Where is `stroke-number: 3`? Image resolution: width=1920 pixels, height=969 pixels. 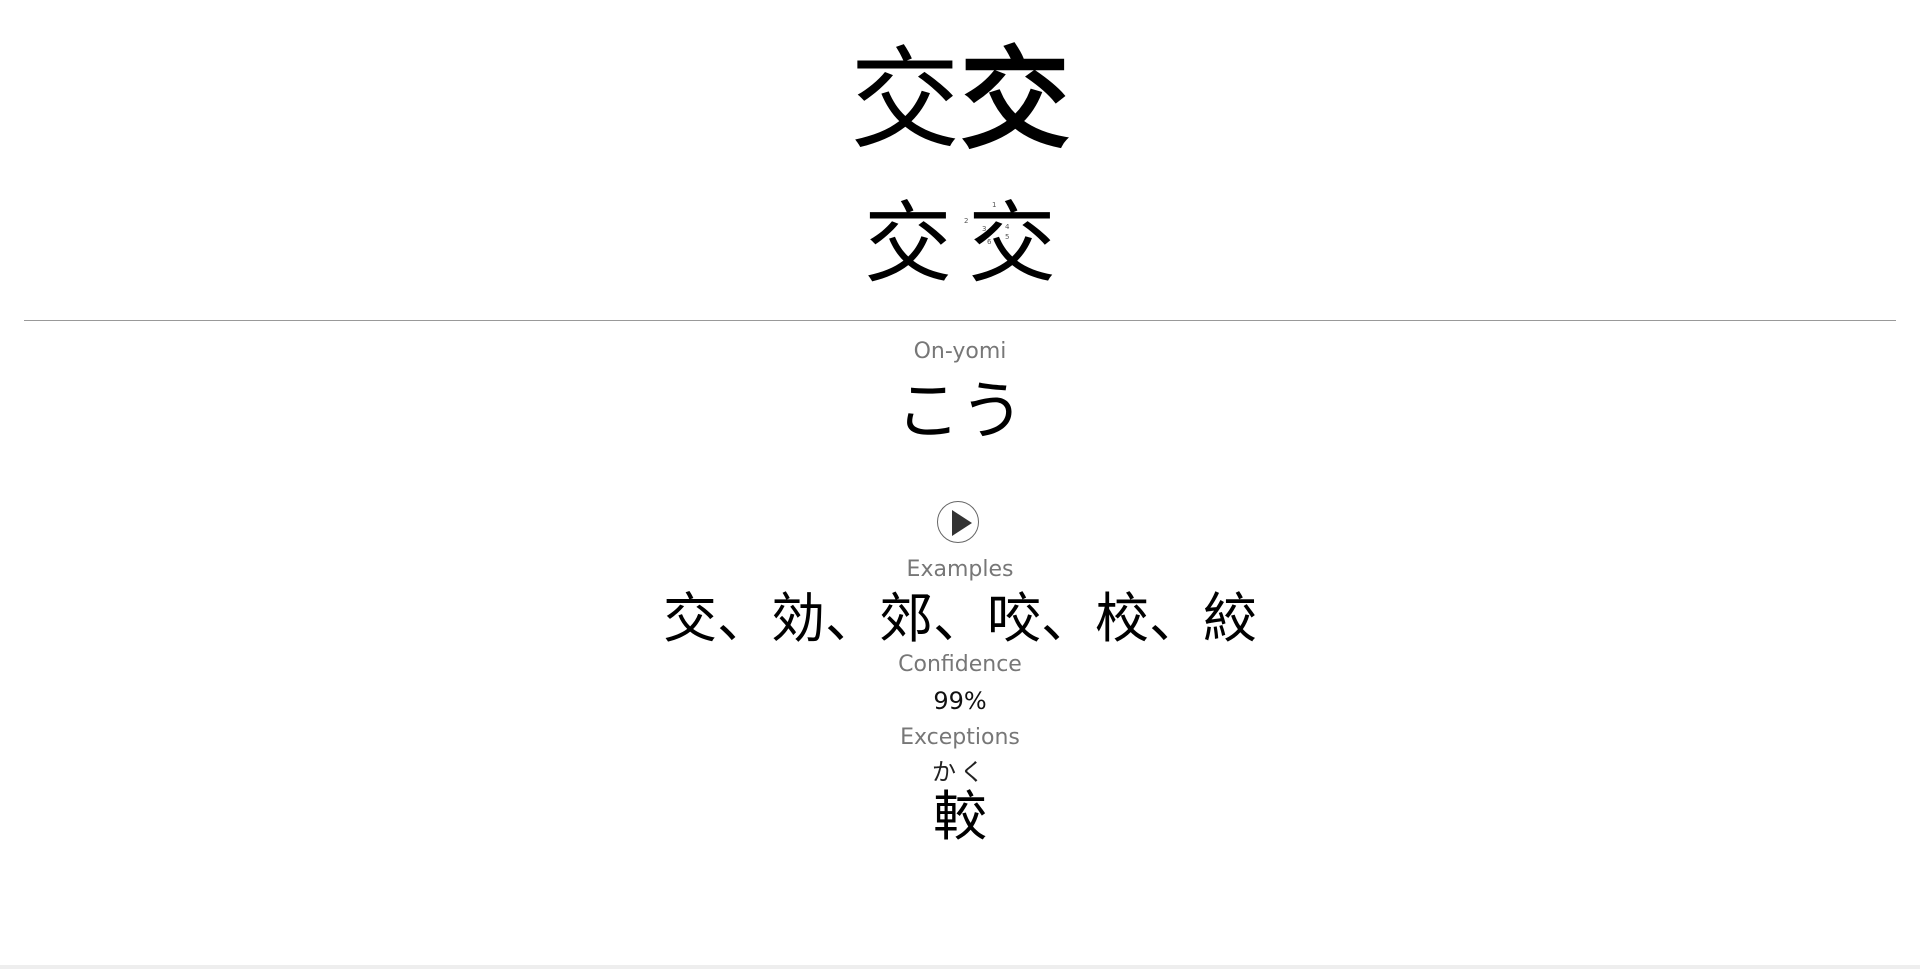 stroke-number: 3 is located at coordinates (984, 229).